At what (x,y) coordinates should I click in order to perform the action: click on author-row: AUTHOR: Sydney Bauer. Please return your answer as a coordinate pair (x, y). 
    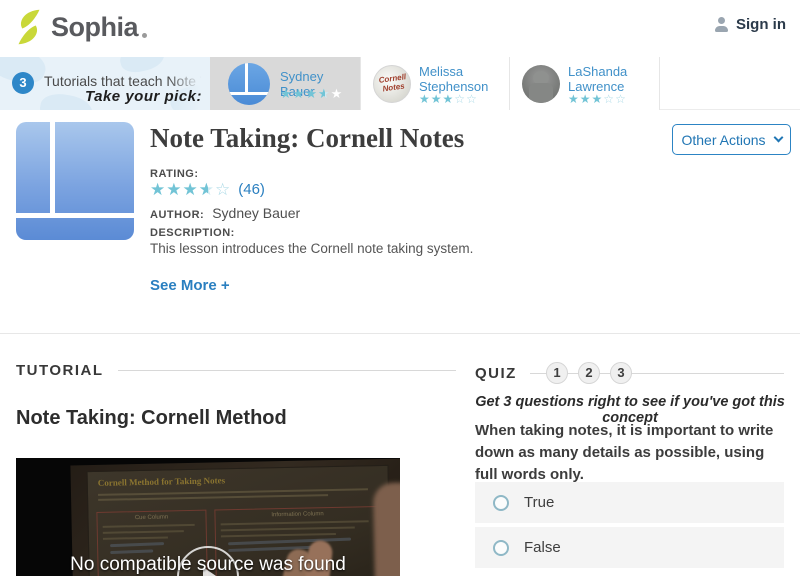
    Looking at the image, I should click on (225, 213).